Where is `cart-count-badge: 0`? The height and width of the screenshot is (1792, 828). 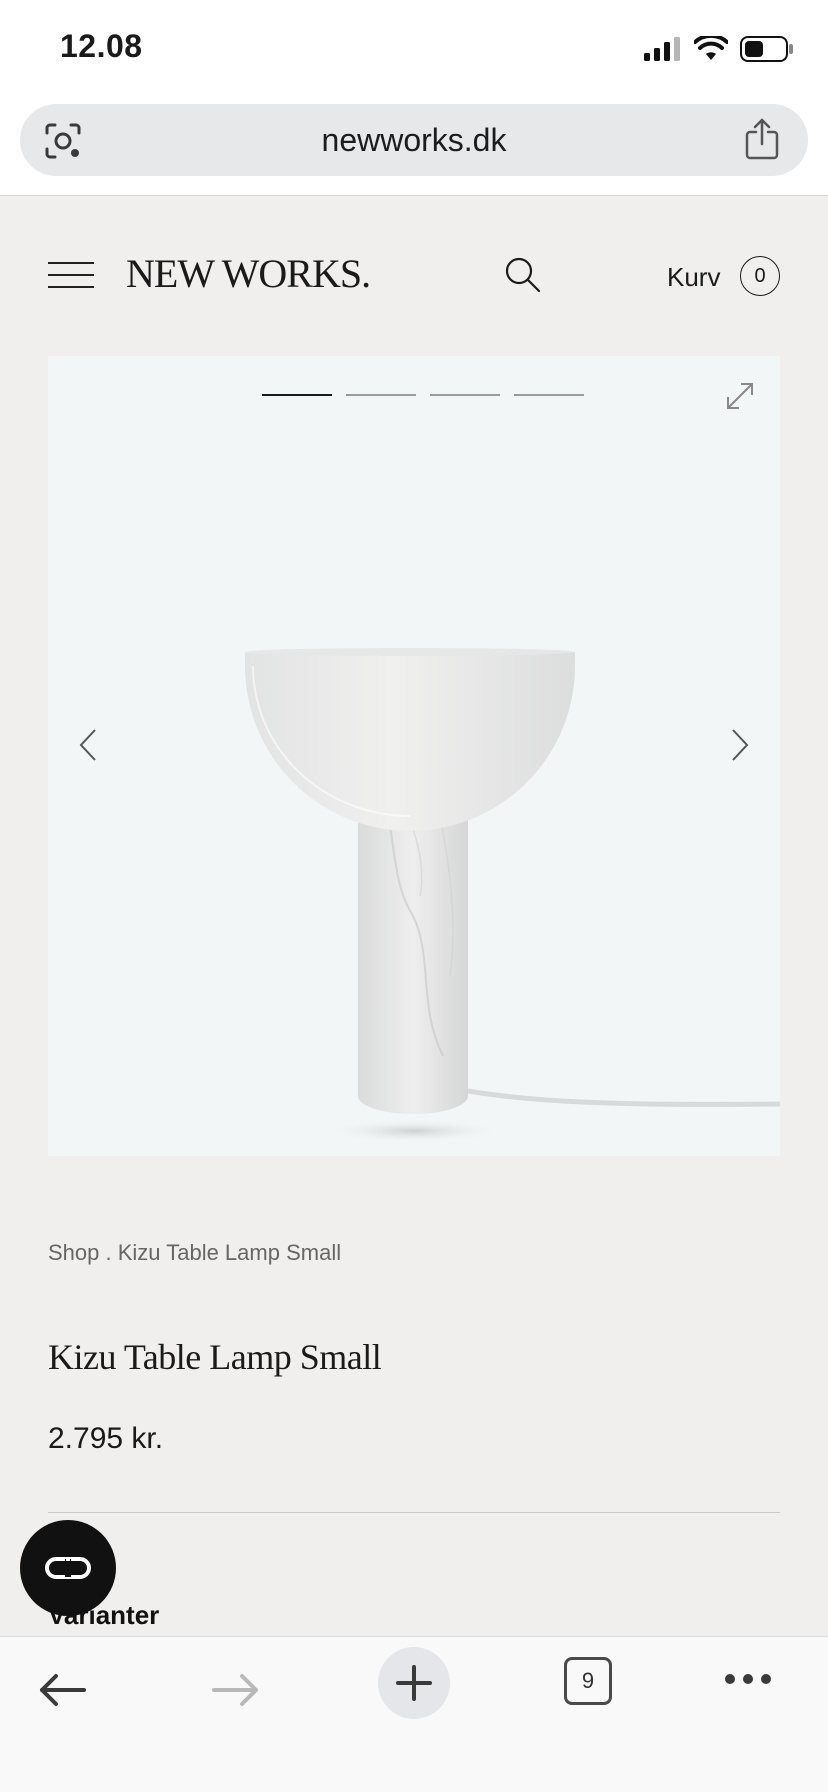 cart-count-badge: 0 is located at coordinates (760, 276).